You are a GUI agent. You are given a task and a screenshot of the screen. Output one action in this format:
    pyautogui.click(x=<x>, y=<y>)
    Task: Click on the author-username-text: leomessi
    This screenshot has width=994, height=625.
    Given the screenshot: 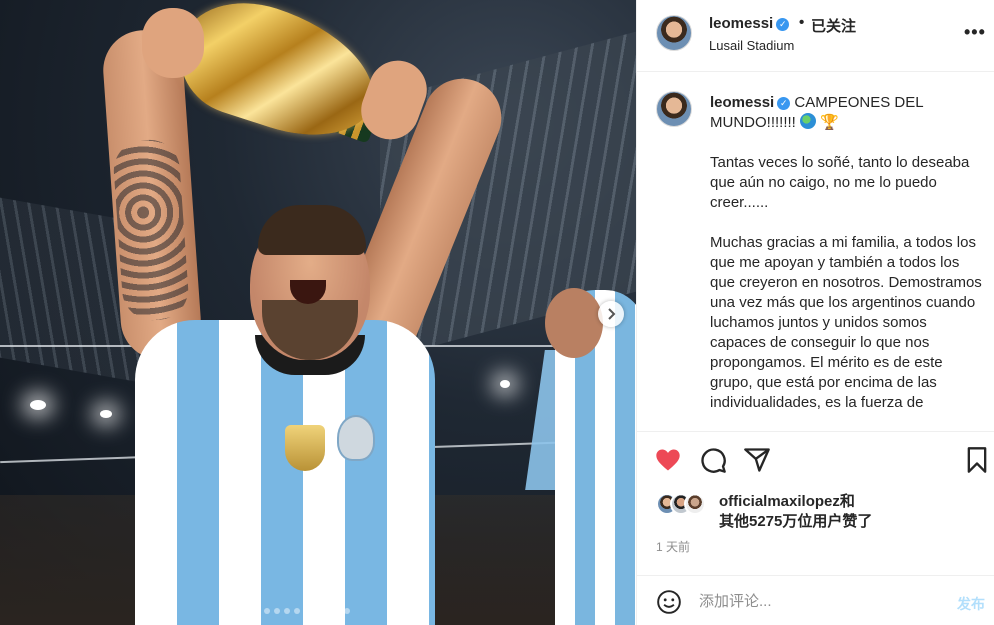 What is the action you would take?
    pyautogui.click(x=741, y=23)
    